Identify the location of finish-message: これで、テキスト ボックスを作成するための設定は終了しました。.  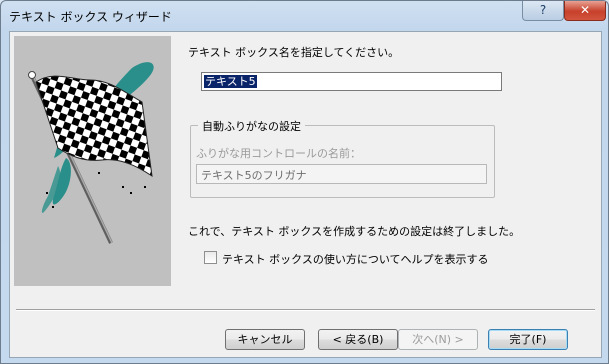
(354, 231).